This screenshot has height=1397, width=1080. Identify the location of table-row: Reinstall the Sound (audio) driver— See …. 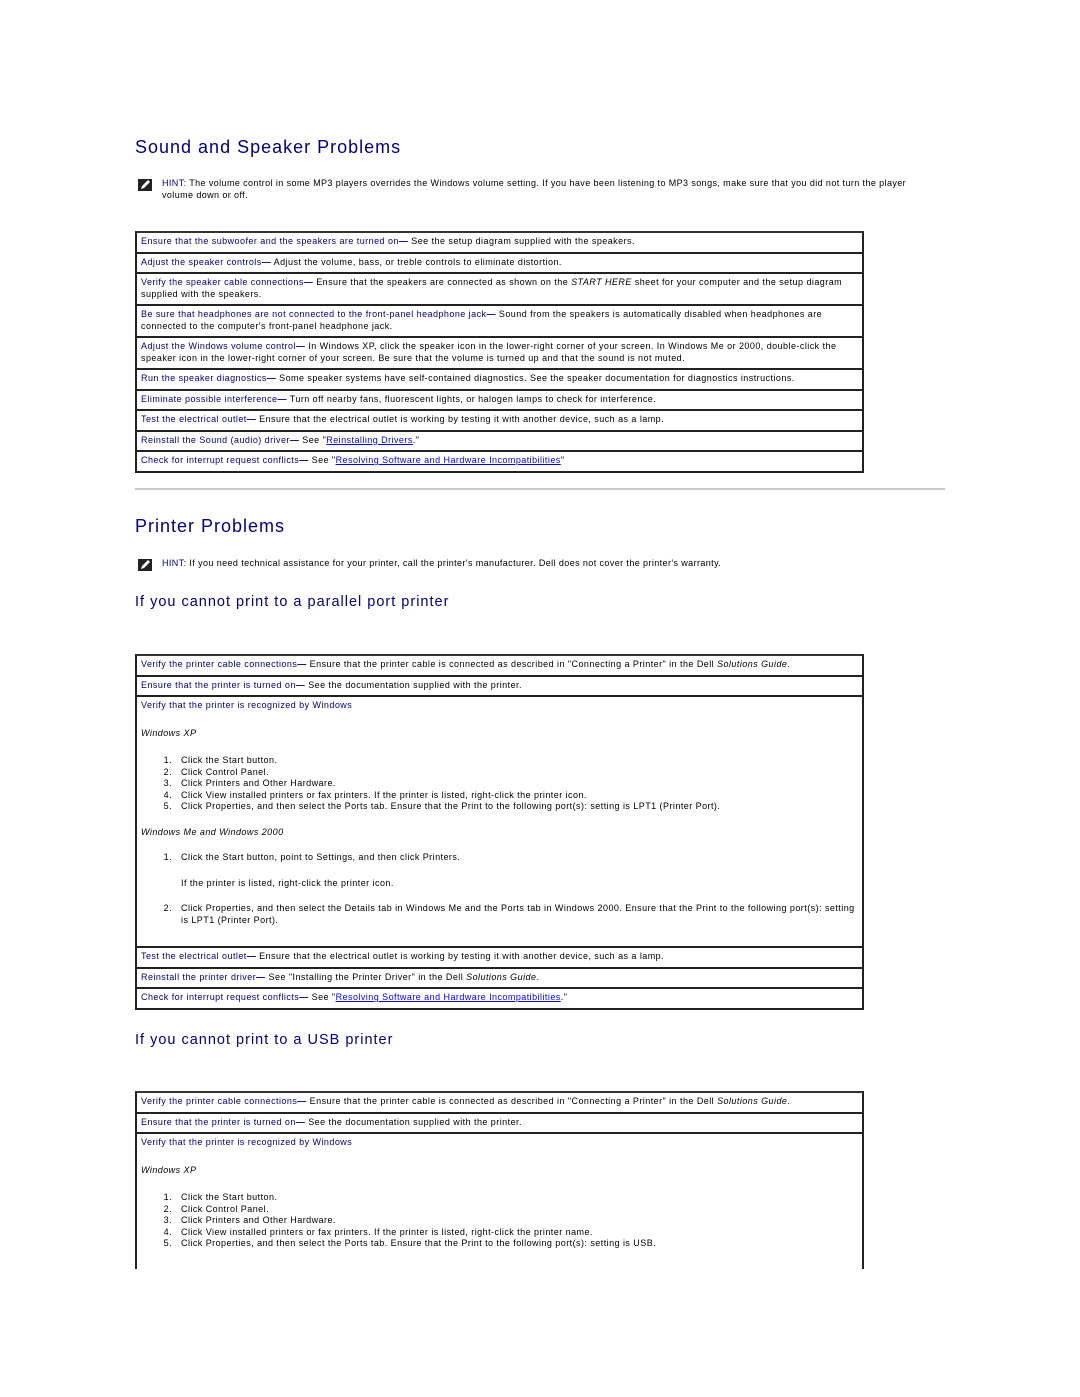
(499, 442).